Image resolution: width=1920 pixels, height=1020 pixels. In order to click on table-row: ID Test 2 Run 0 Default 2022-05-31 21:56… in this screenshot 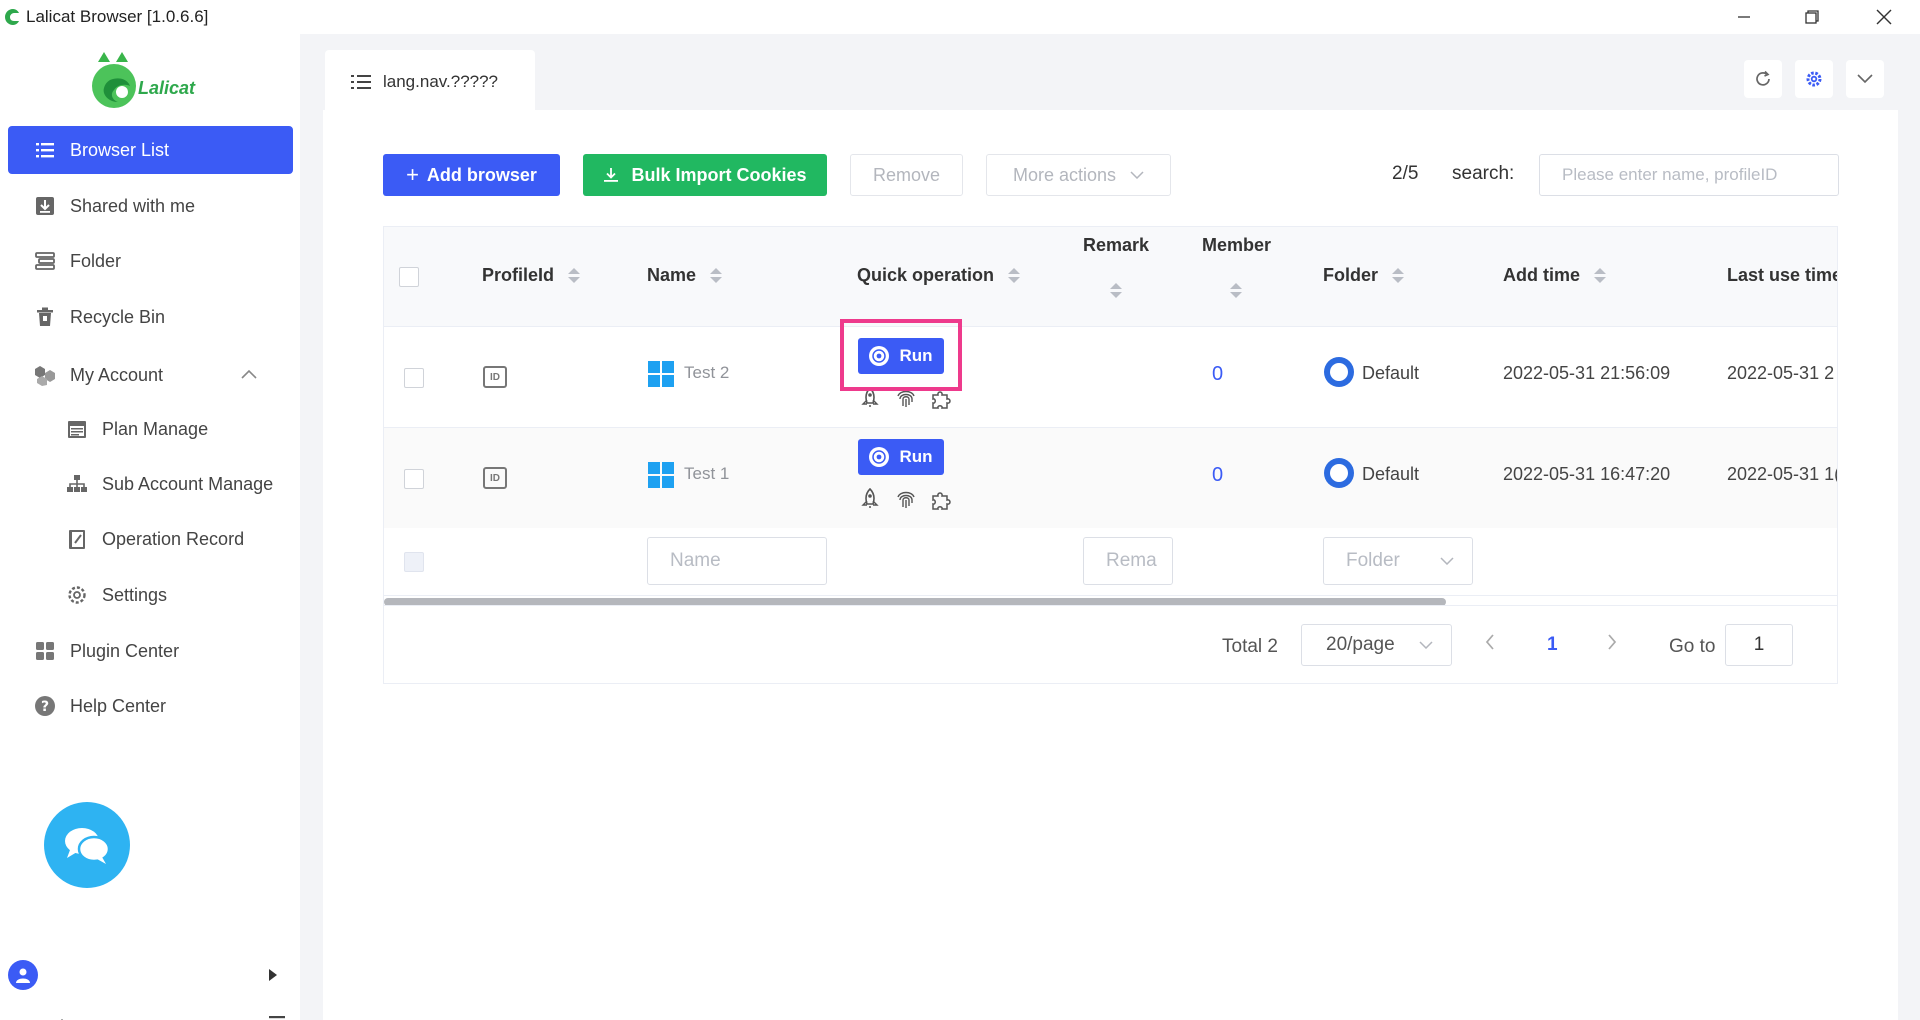, I will do `click(1110, 377)`.